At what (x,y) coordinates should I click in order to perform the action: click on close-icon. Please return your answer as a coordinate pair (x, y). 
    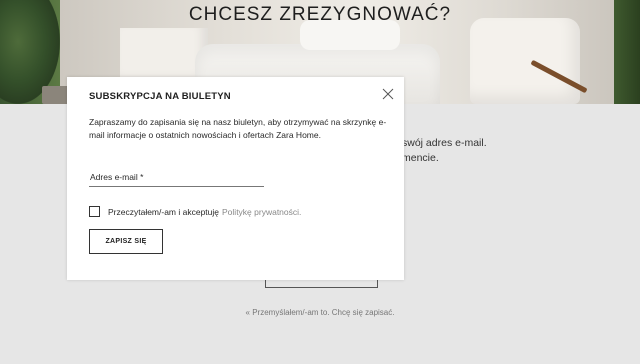
    Looking at the image, I should click on (388, 94).